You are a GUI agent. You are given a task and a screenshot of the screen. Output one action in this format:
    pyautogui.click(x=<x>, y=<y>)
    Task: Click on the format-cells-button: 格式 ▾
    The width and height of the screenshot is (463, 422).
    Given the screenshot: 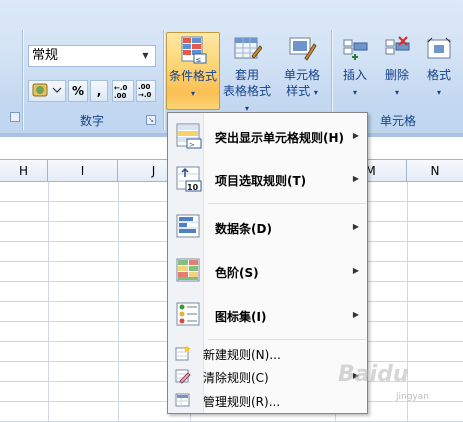 What is the action you would take?
    pyautogui.click(x=439, y=71)
    